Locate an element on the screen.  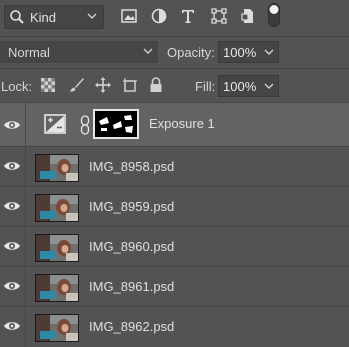
layer-row: IMG_8959.psd is located at coordinates (174, 206).